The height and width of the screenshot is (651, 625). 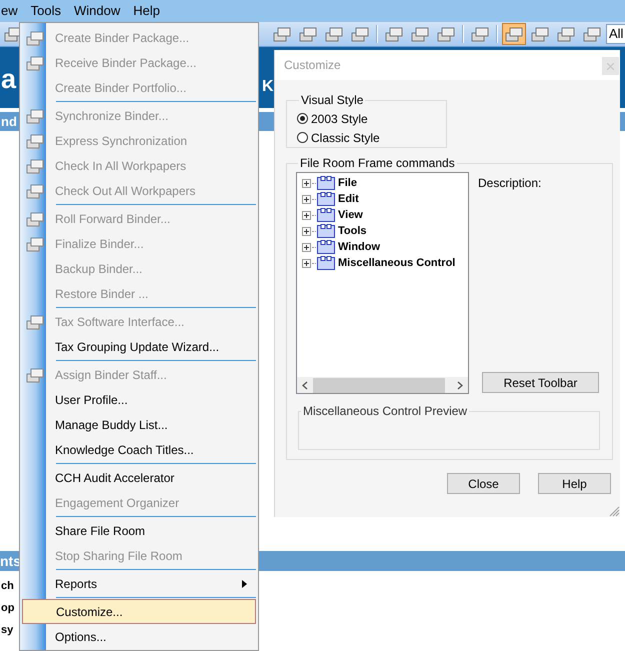 What do you see at coordinates (9, 11) in the screenshot?
I see `menu-bar-item: ew` at bounding box center [9, 11].